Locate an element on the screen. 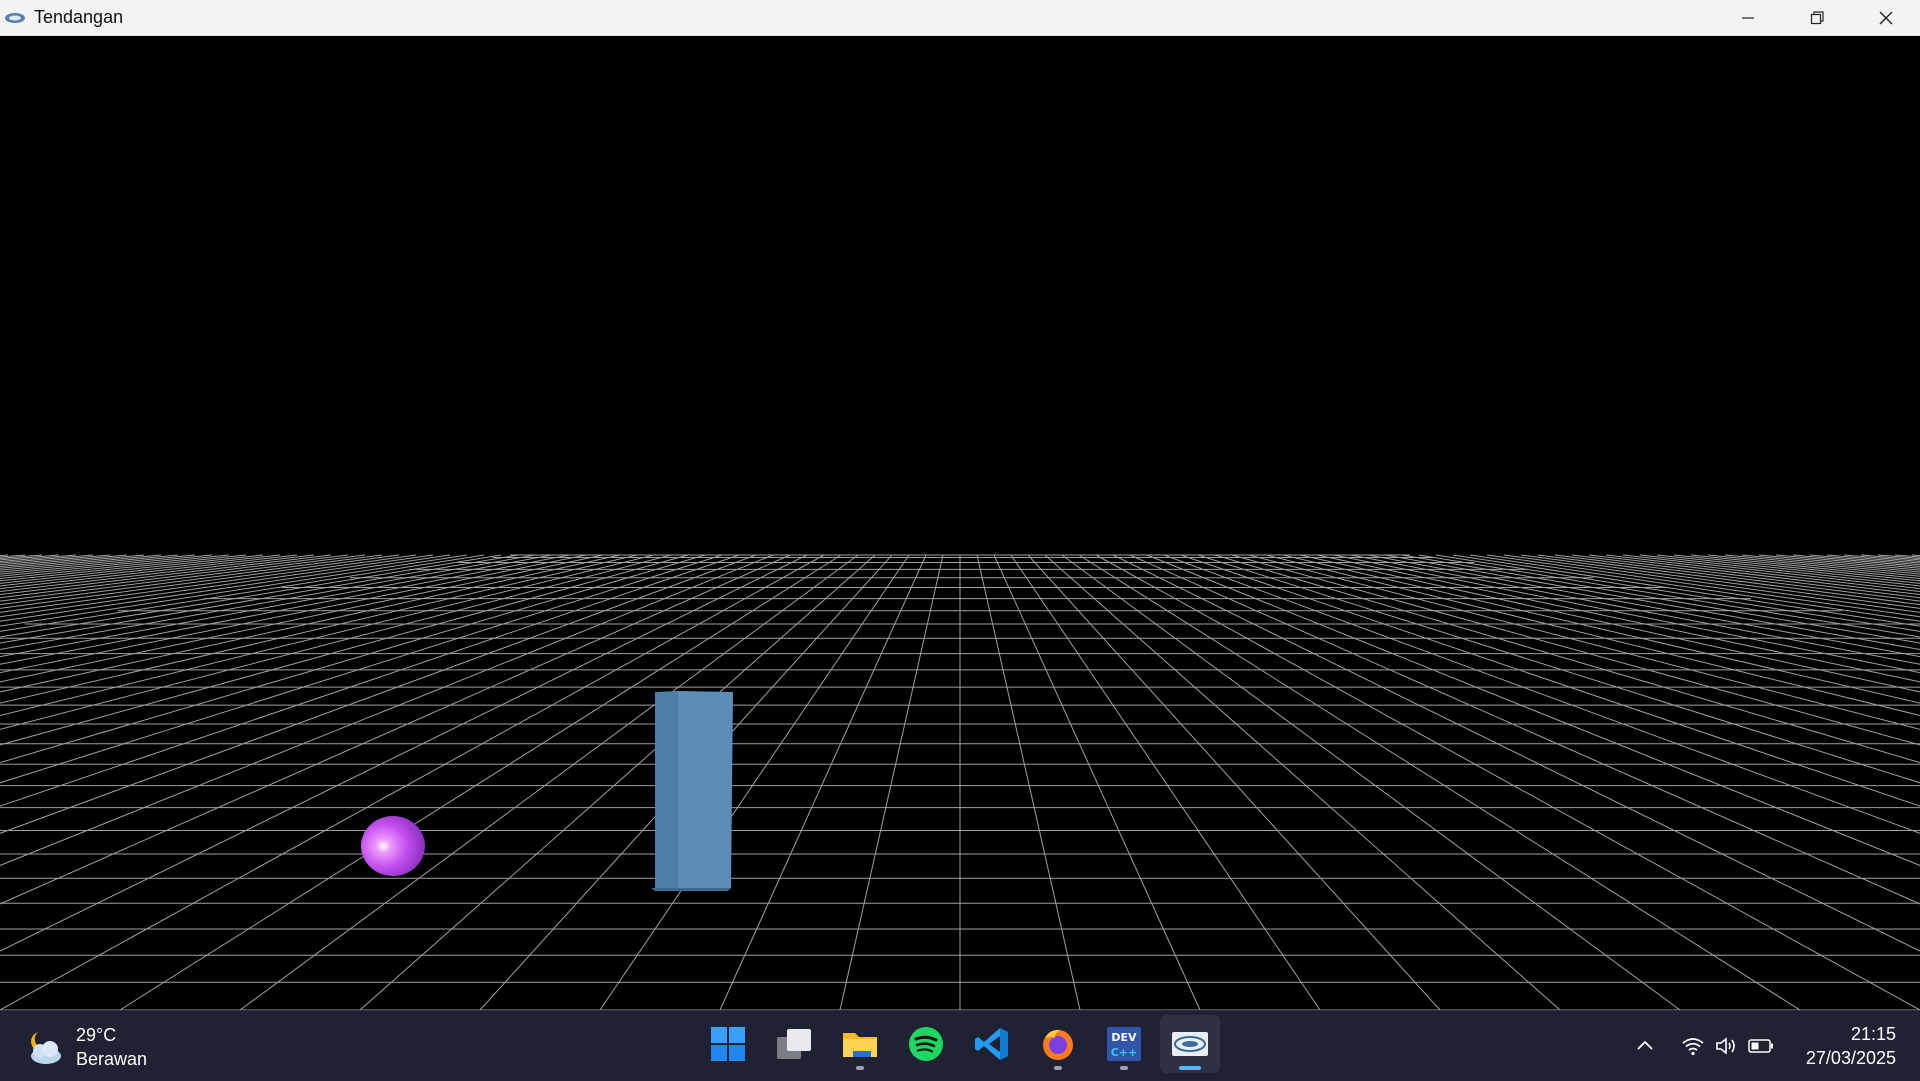  taskbar-apps: DEV C++ is located at coordinates (962, 1046).